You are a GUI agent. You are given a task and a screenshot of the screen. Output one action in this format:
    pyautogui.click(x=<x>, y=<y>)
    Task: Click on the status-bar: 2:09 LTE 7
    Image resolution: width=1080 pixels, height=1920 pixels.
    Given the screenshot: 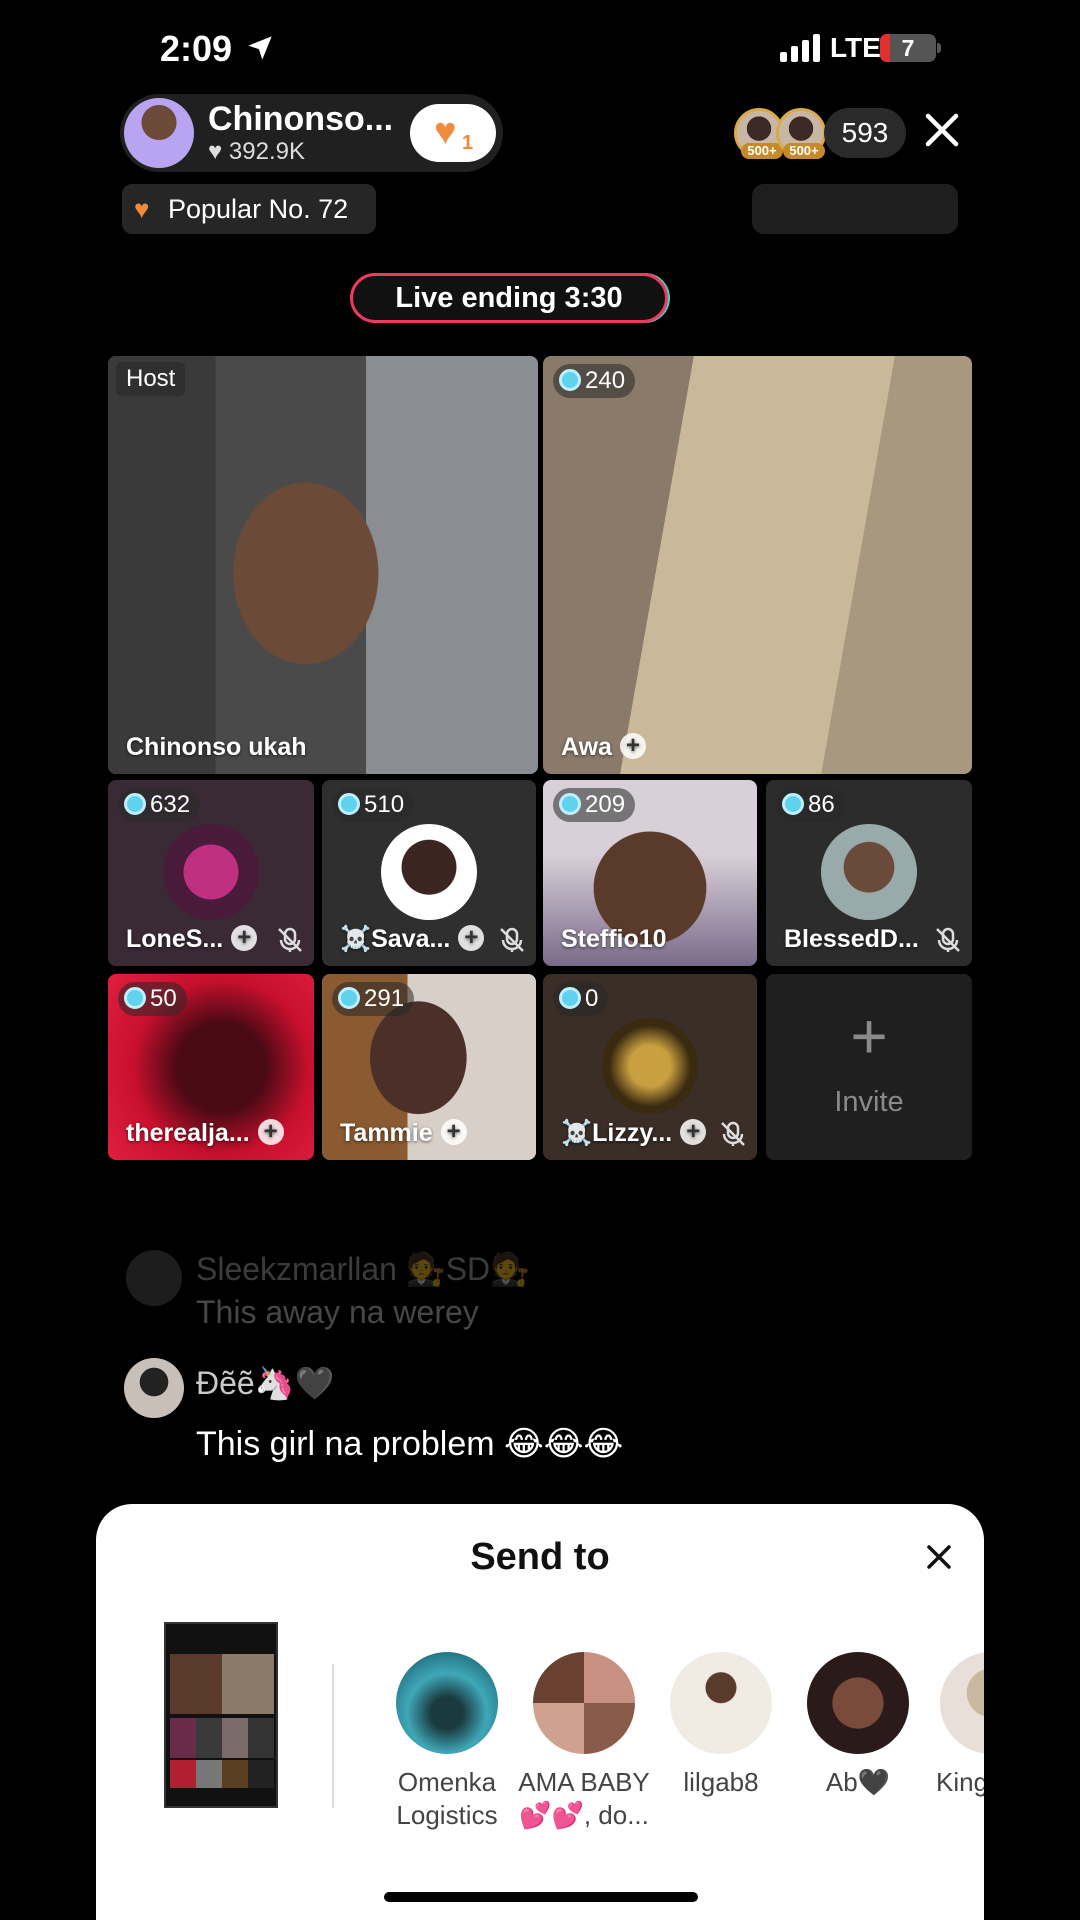 What is the action you would take?
    pyautogui.click(x=540, y=50)
    